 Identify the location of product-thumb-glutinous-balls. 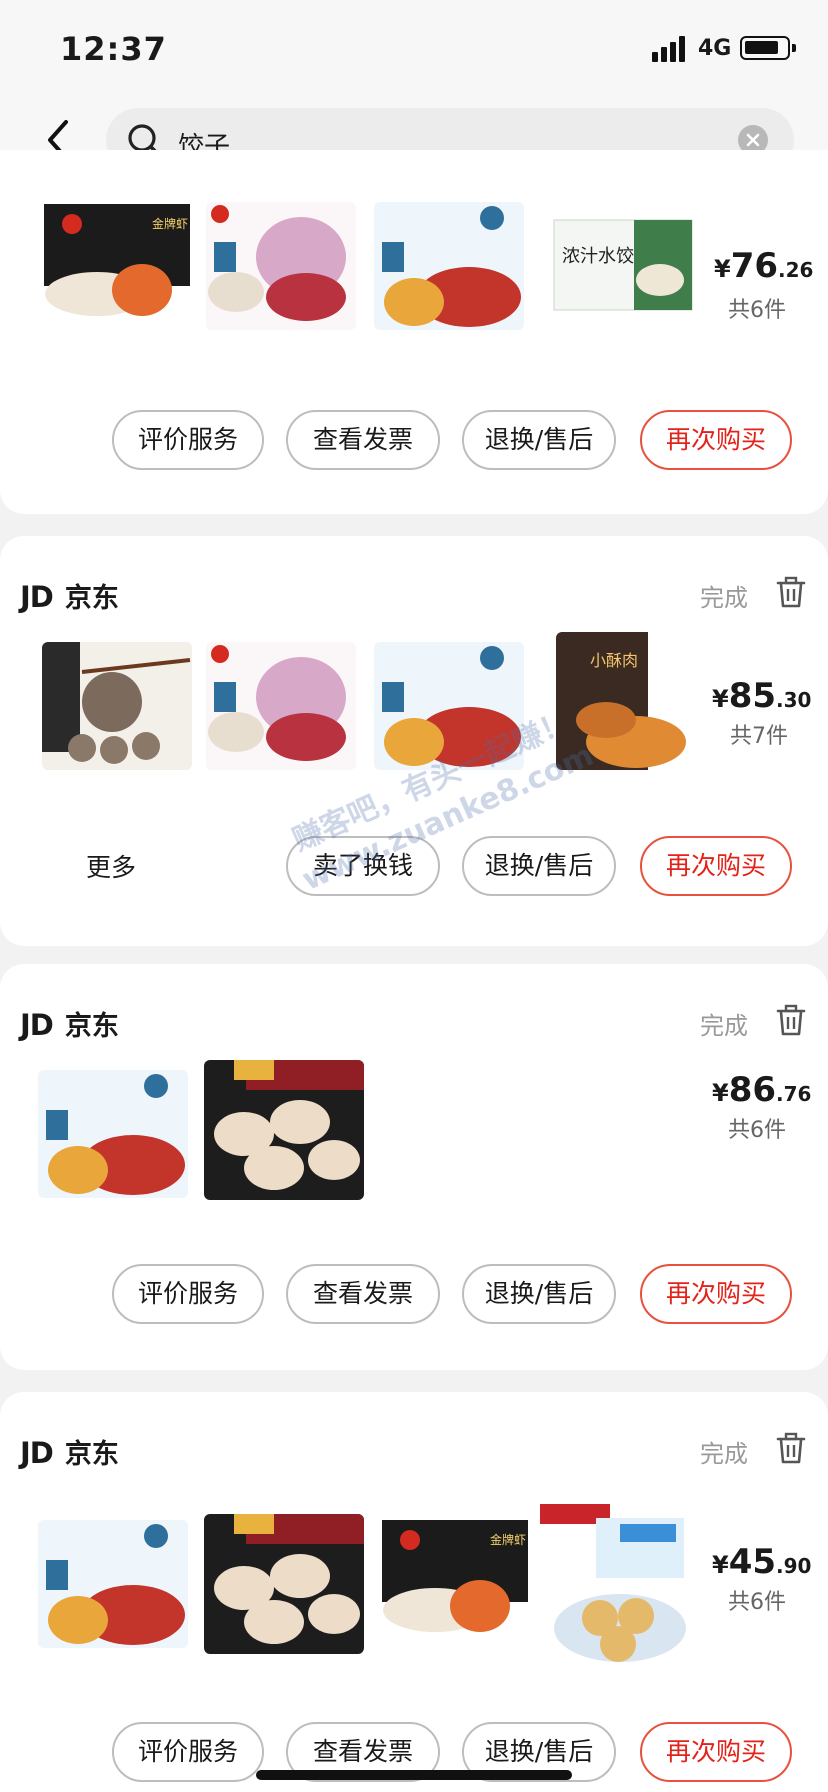
(615, 1582).